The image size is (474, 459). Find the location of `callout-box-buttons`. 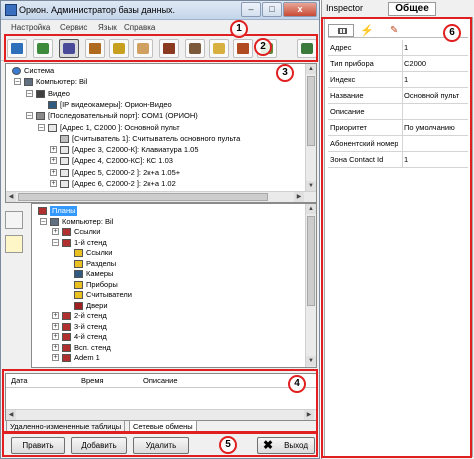

callout-box-buttons is located at coordinates (160, 444).